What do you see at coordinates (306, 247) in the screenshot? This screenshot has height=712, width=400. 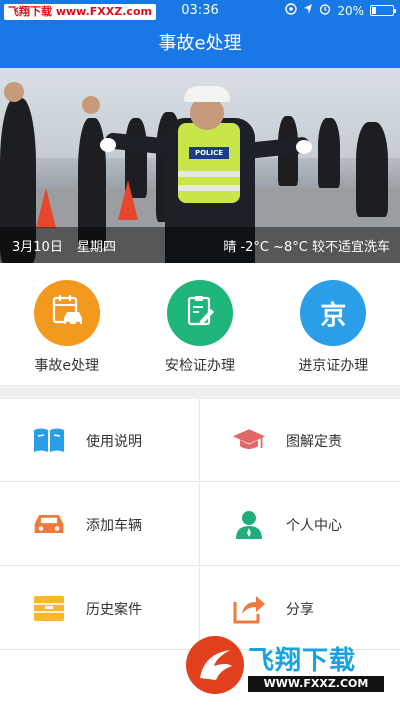 I see `banner-weather: 晴 -2°C ~8°C 较不适宜洗车` at bounding box center [306, 247].